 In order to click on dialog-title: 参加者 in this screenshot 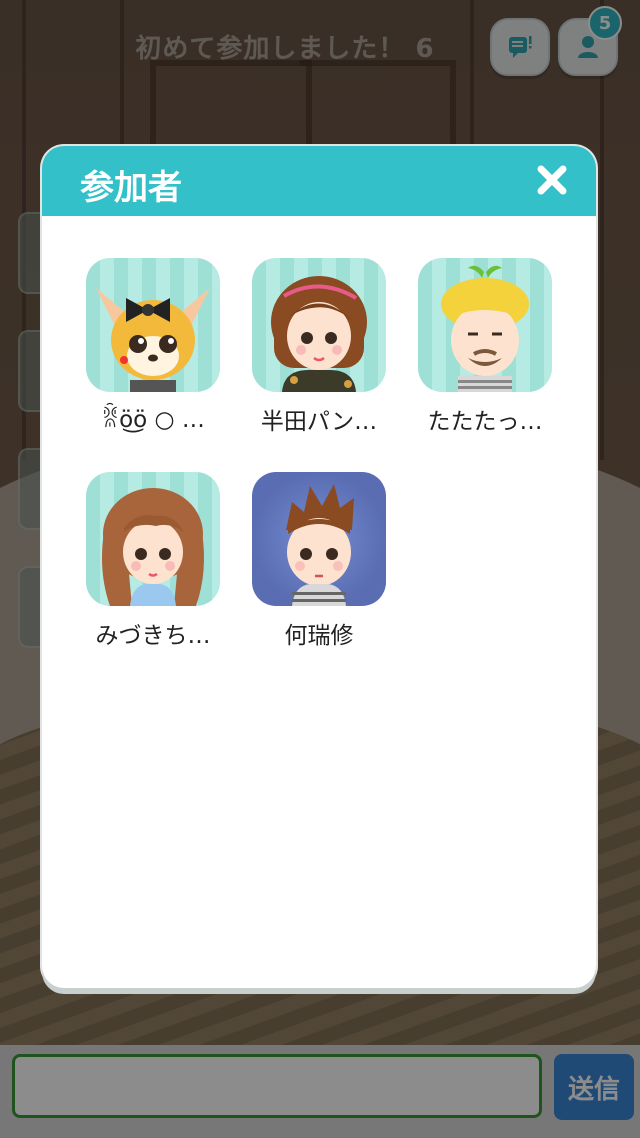, I will do `click(131, 188)`.